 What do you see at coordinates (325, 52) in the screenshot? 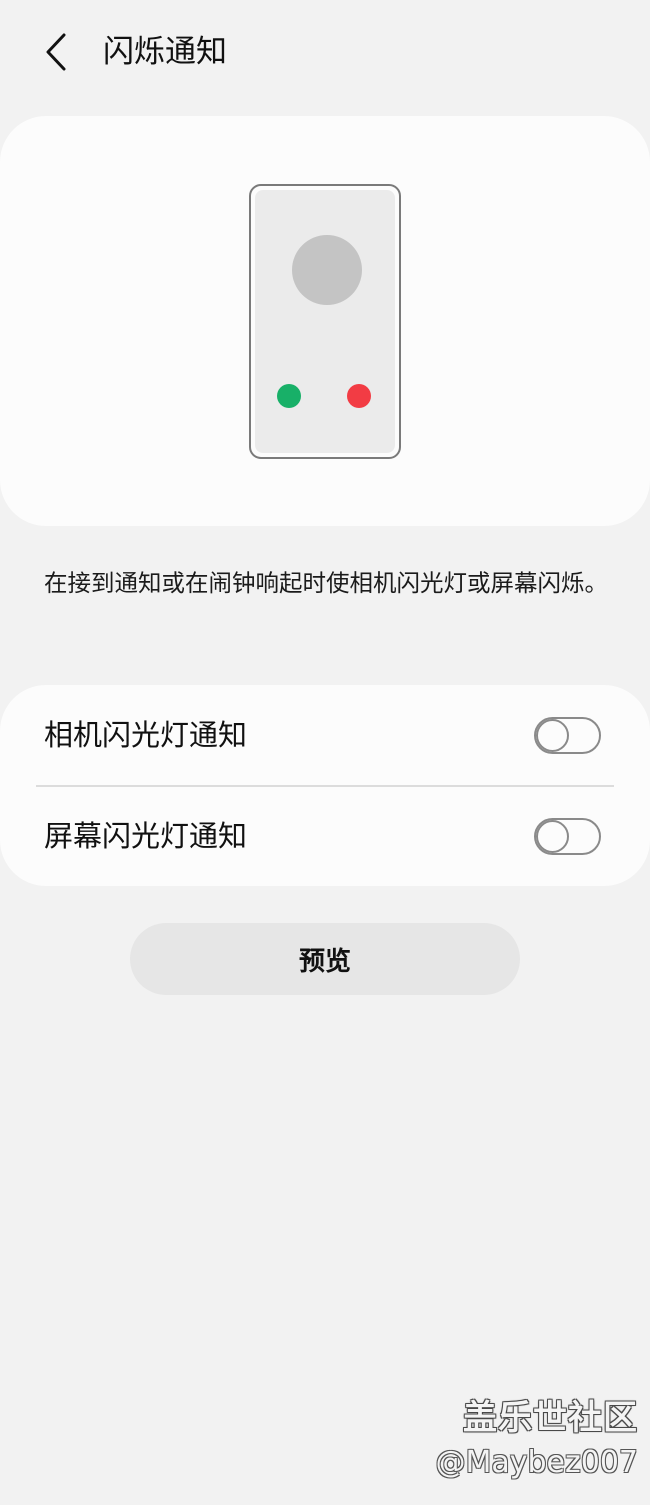
I see `app-header: 闪烁通知` at bounding box center [325, 52].